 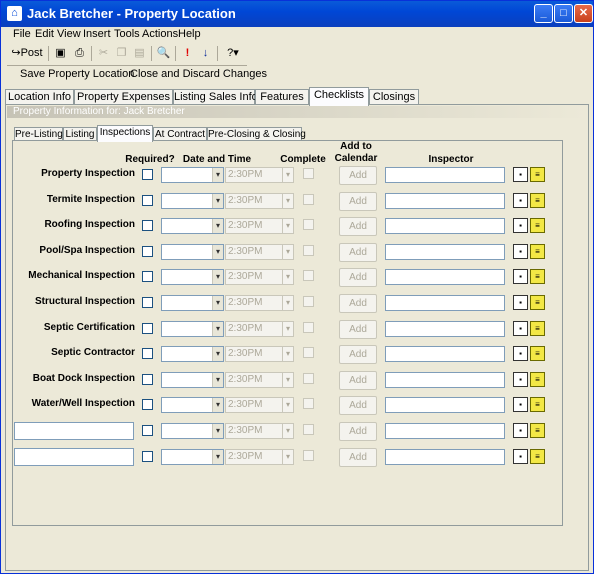 I want to click on tab-location-info: Location Info, so click(x=39, y=97).